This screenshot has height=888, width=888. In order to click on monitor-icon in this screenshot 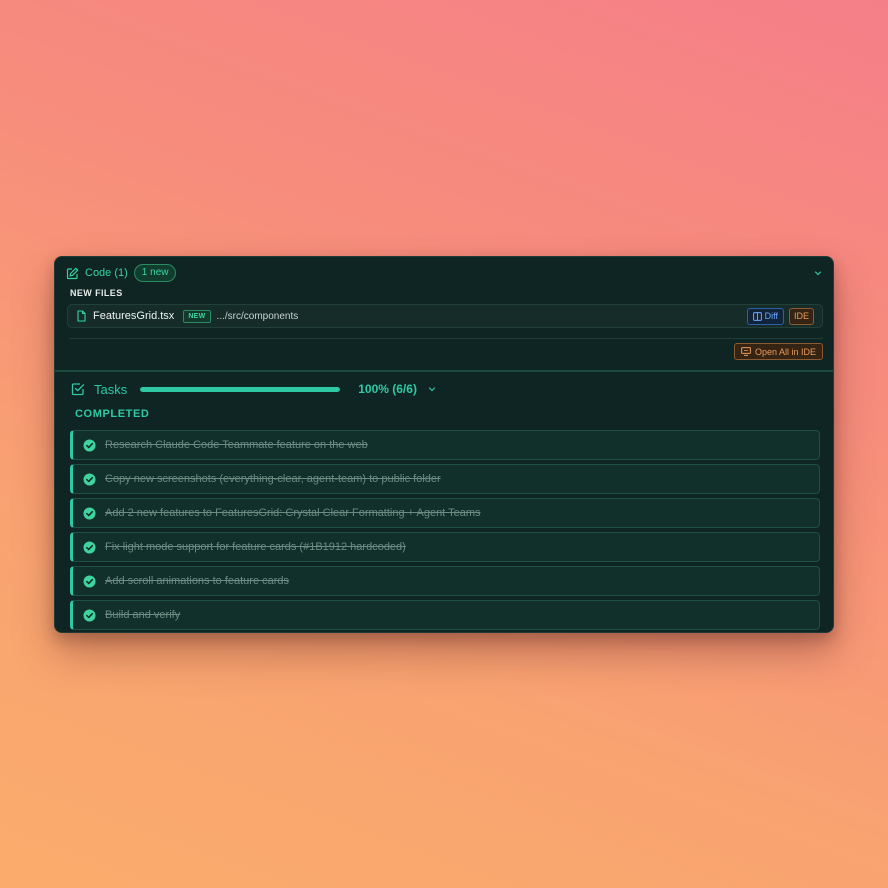, I will do `click(746, 351)`.